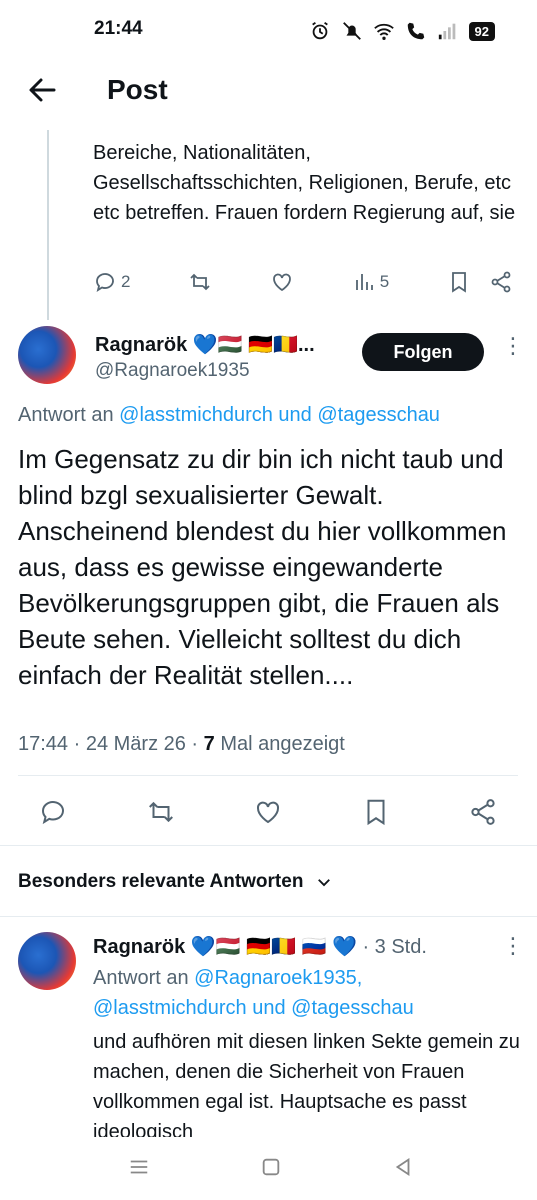 The width and height of the screenshot is (537, 1200). I want to click on status-bar: 21:44 92, so click(268, 30).